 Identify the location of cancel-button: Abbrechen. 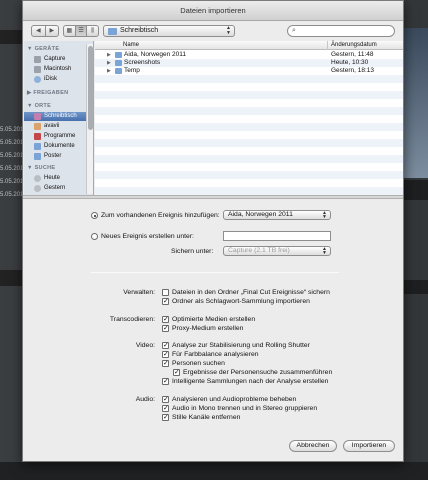
(313, 446).